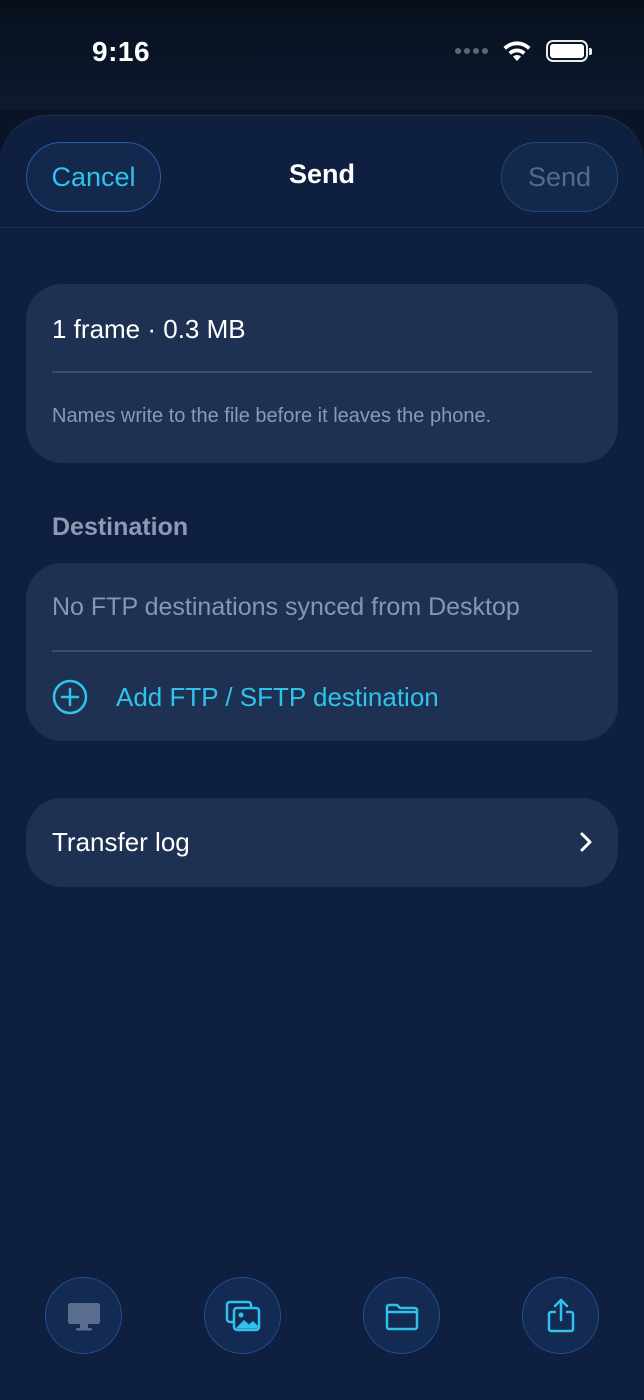 The width and height of the screenshot is (644, 1400). Describe the element at coordinates (517, 51) in the screenshot. I see `wifi-icon` at that location.